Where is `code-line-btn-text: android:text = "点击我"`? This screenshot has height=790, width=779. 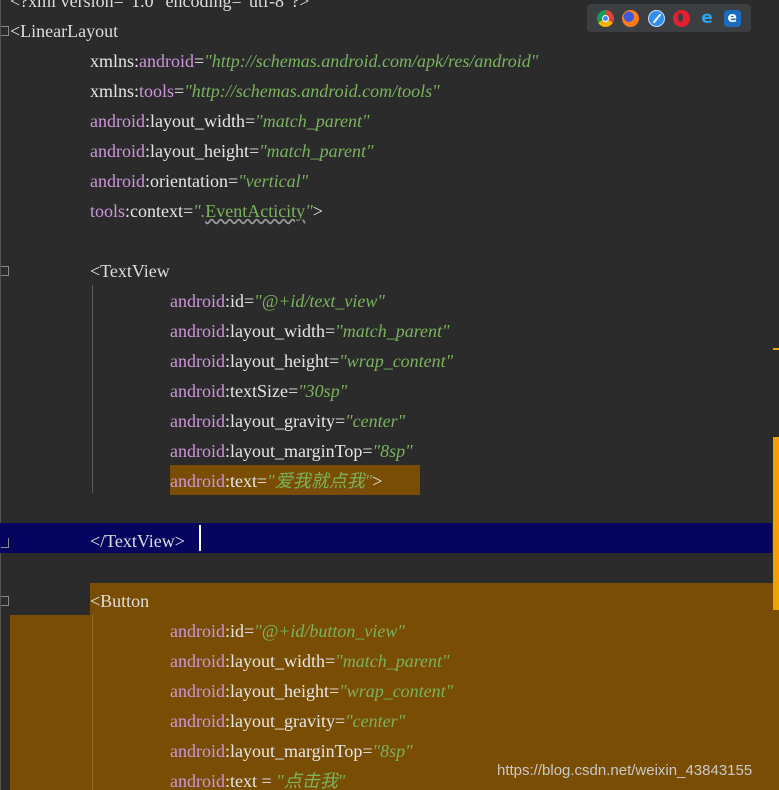
code-line-btn-text: android:text = "点击我" is located at coordinates (257, 778).